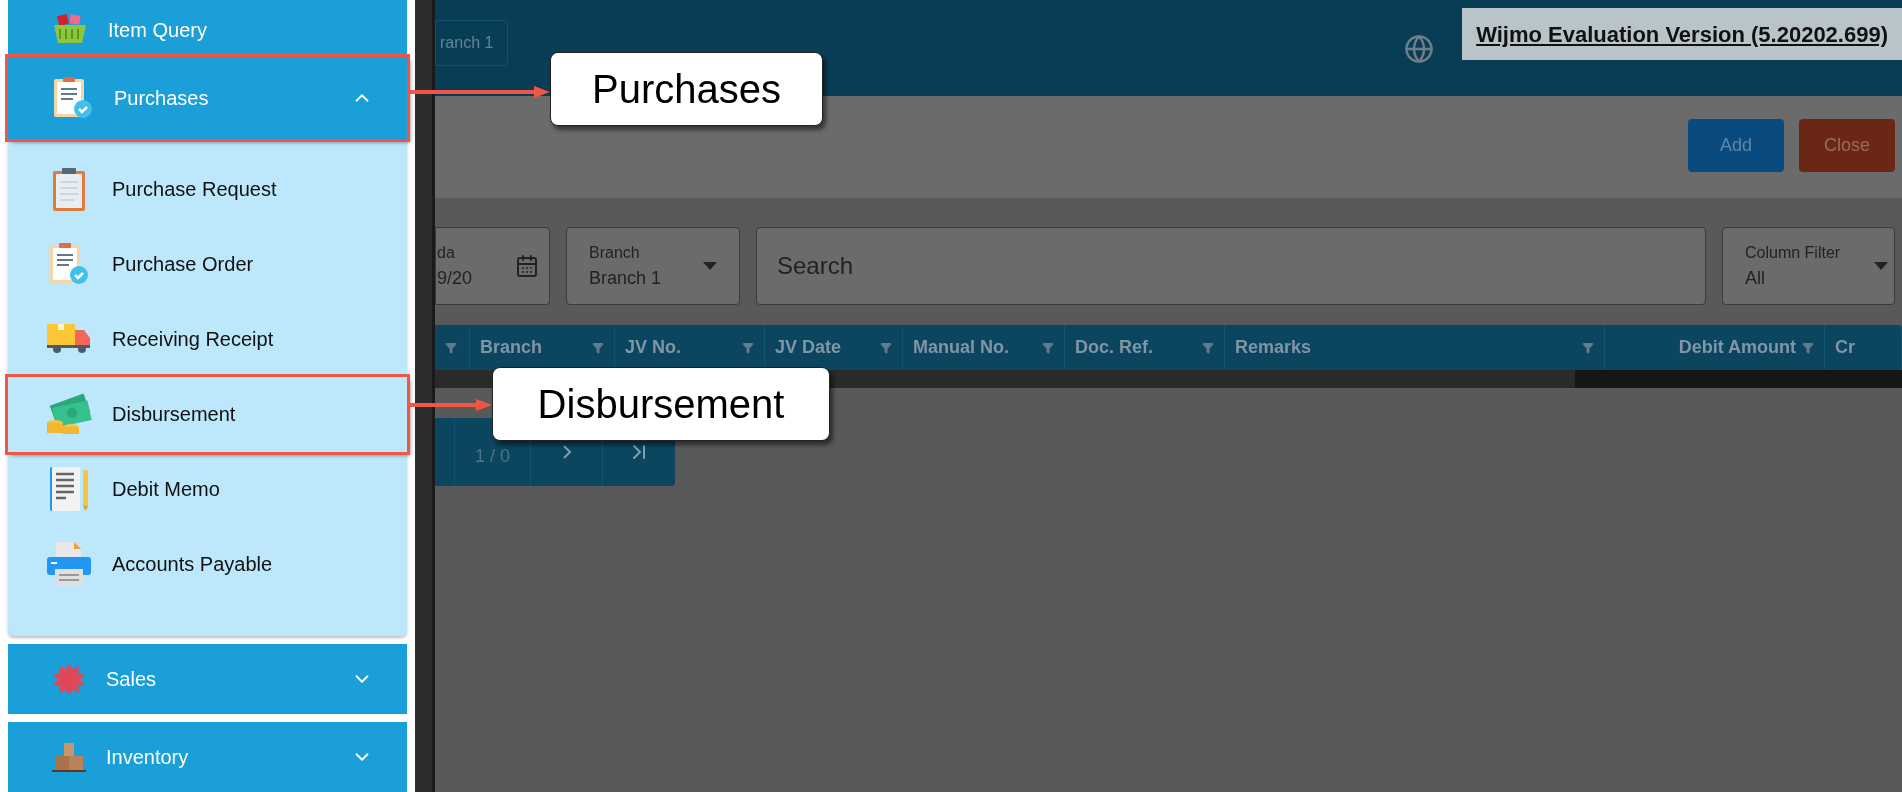  What do you see at coordinates (1419, 49) in the screenshot?
I see `globe-icon` at bounding box center [1419, 49].